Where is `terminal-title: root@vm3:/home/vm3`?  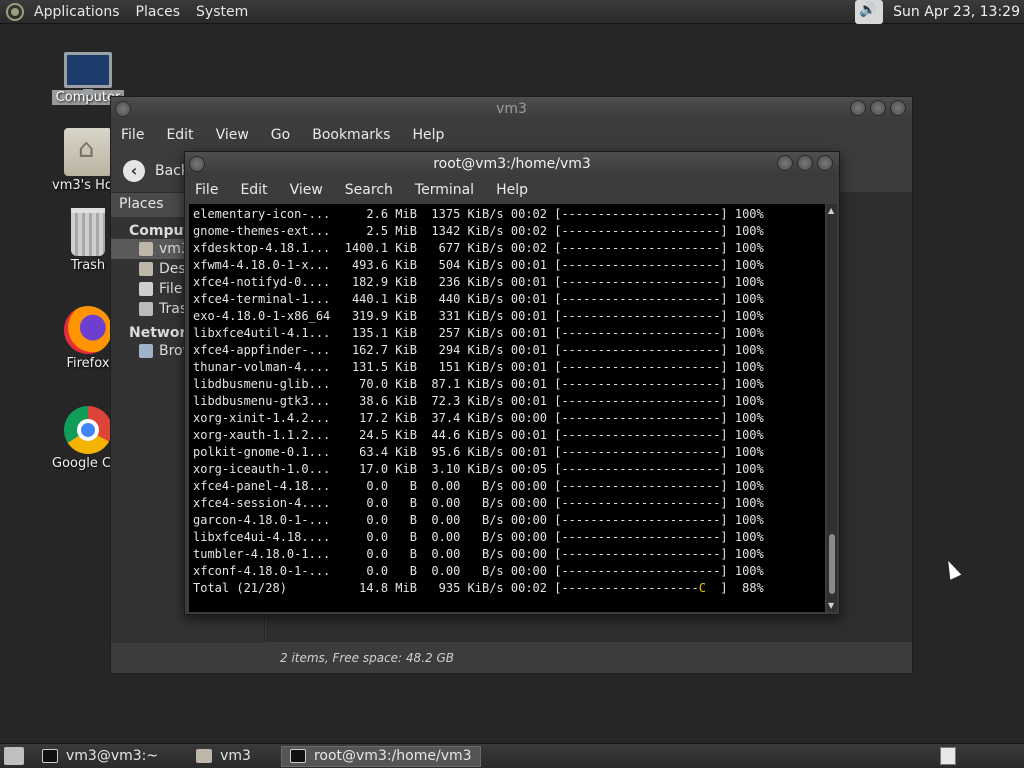 terminal-title: root@vm3:/home/vm3 is located at coordinates (512, 164).